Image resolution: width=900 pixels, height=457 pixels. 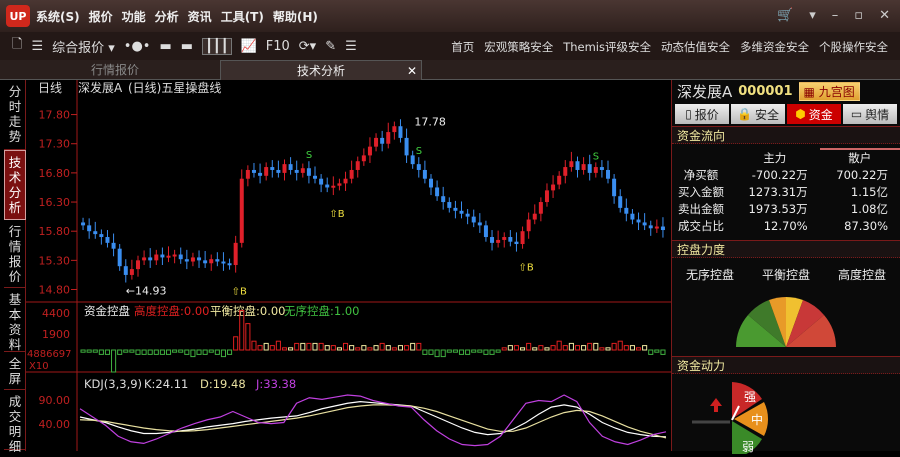 What do you see at coordinates (688, 114) in the screenshot?
I see `bookmark-icon: ▯` at bounding box center [688, 114].